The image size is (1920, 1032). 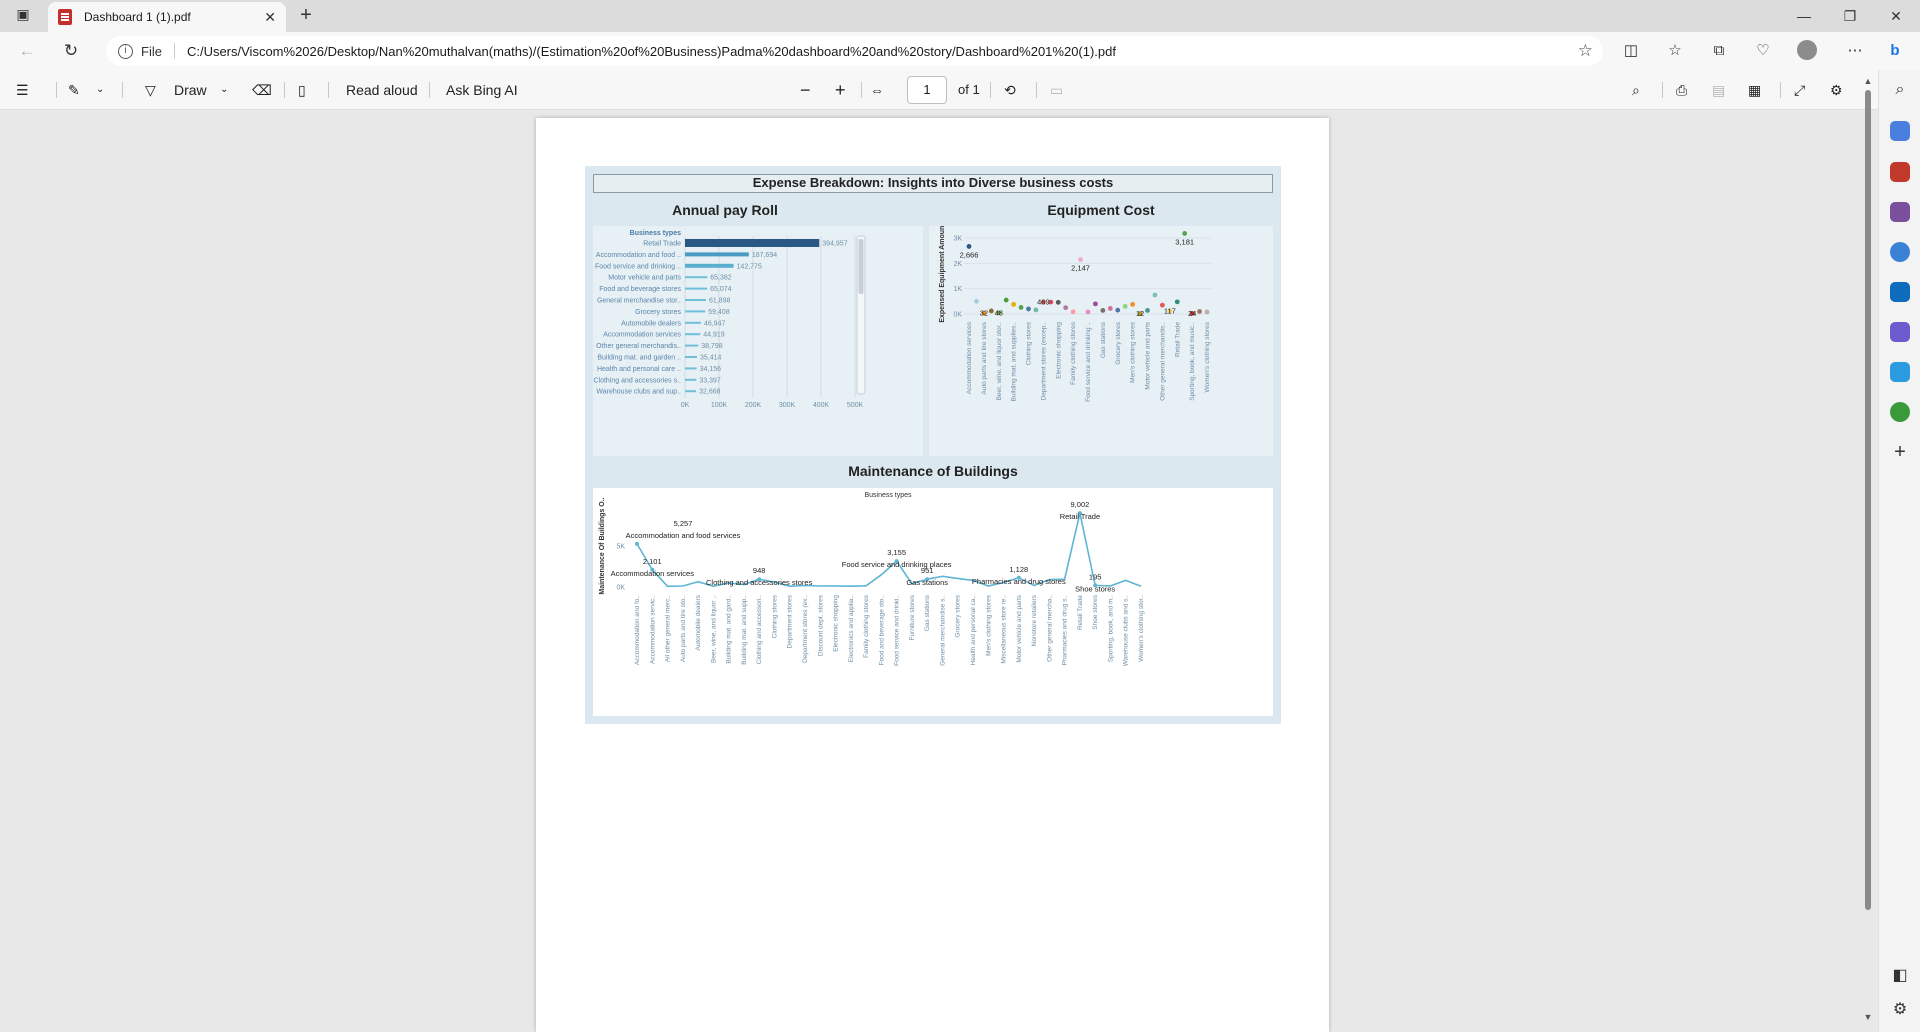 What do you see at coordinates (840, 90) in the screenshot?
I see `zoom-in-button: +` at bounding box center [840, 90].